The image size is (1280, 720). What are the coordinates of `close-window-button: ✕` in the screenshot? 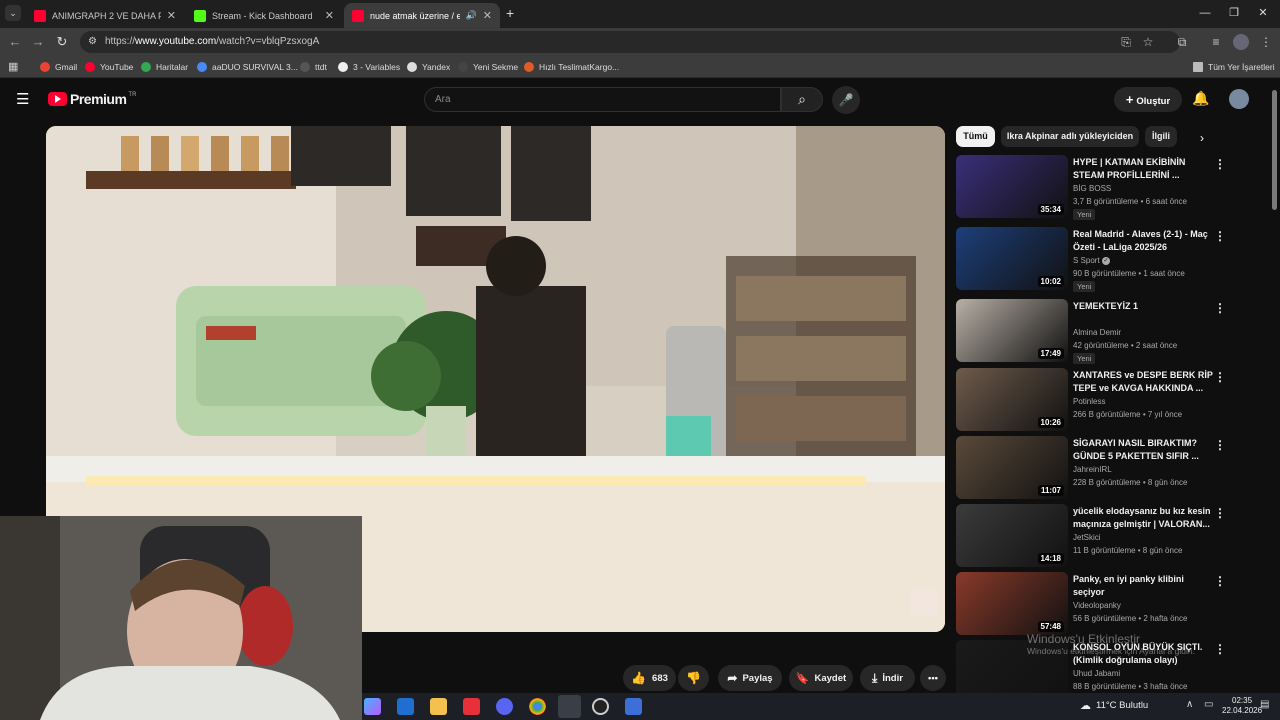 It's located at (1263, 13).